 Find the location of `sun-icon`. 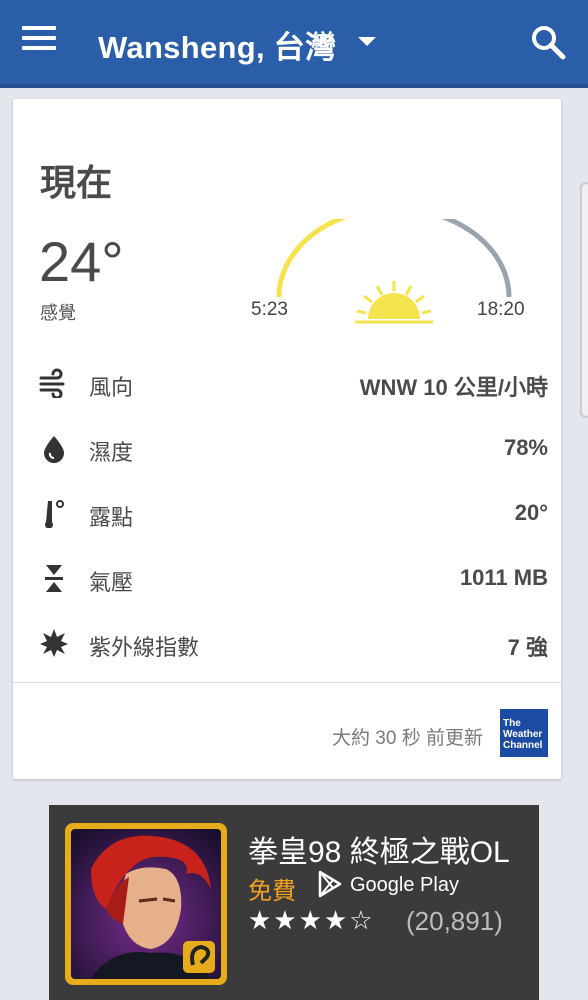

sun-icon is located at coordinates (394, 302).